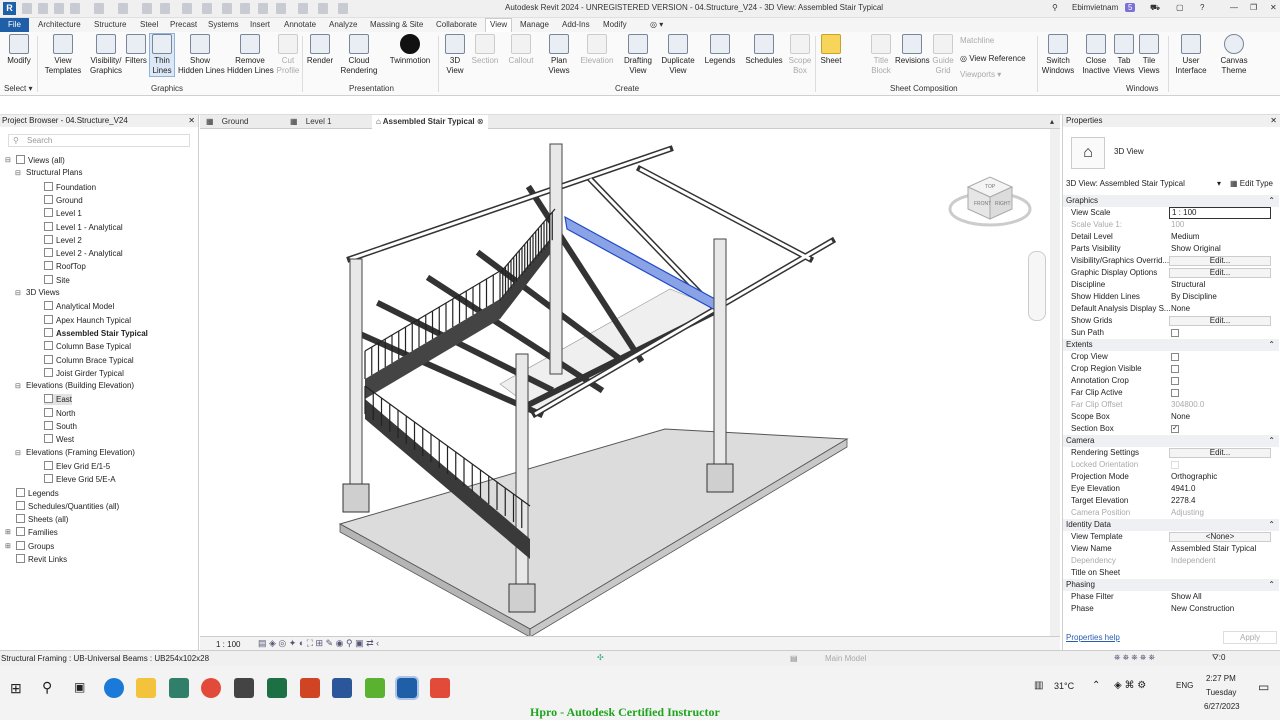 Image resolution: width=1280 pixels, height=720 pixels. Describe the element at coordinates (80, 386) in the screenshot. I see `browser-item-elevations-building-elevation: Elevations (Building Elevation)` at that location.